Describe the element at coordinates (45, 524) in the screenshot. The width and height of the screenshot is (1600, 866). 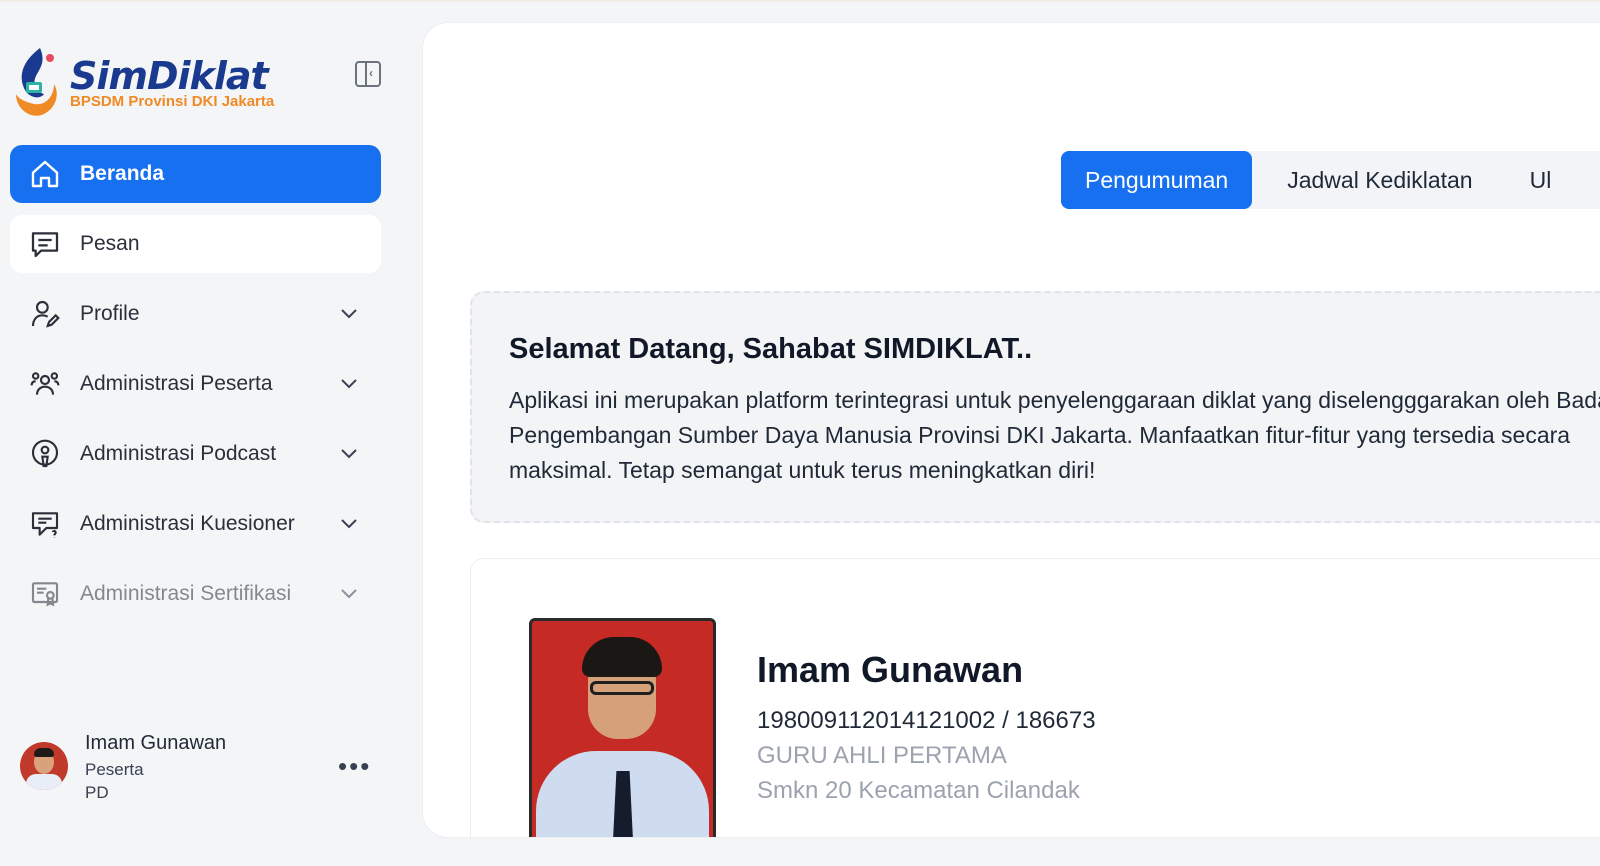
I see `questionnaire-icon` at that location.